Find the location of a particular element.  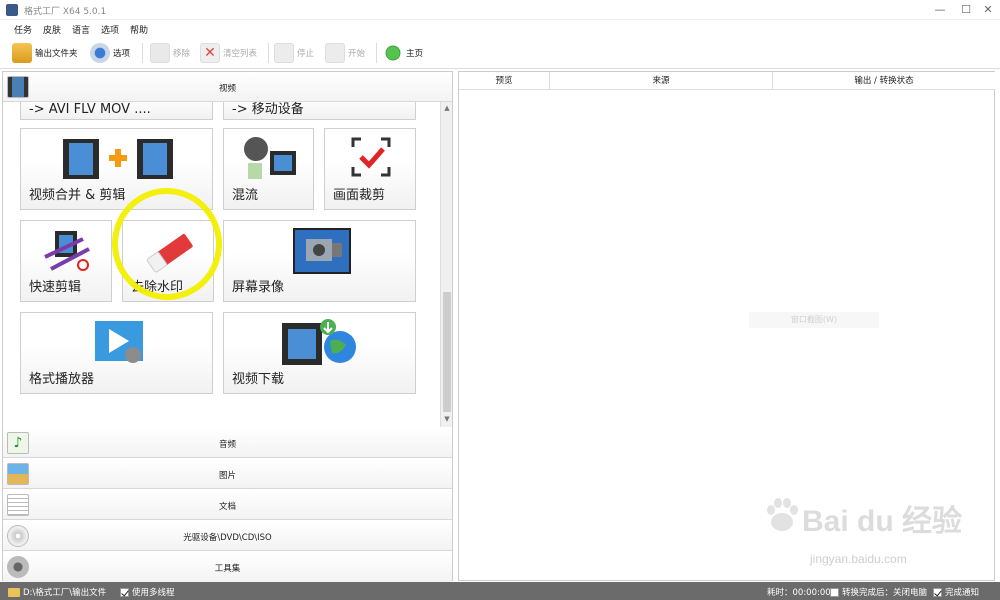

after-done-toggle: 转换完成后：关闭电脑 is located at coordinates (878, 592).